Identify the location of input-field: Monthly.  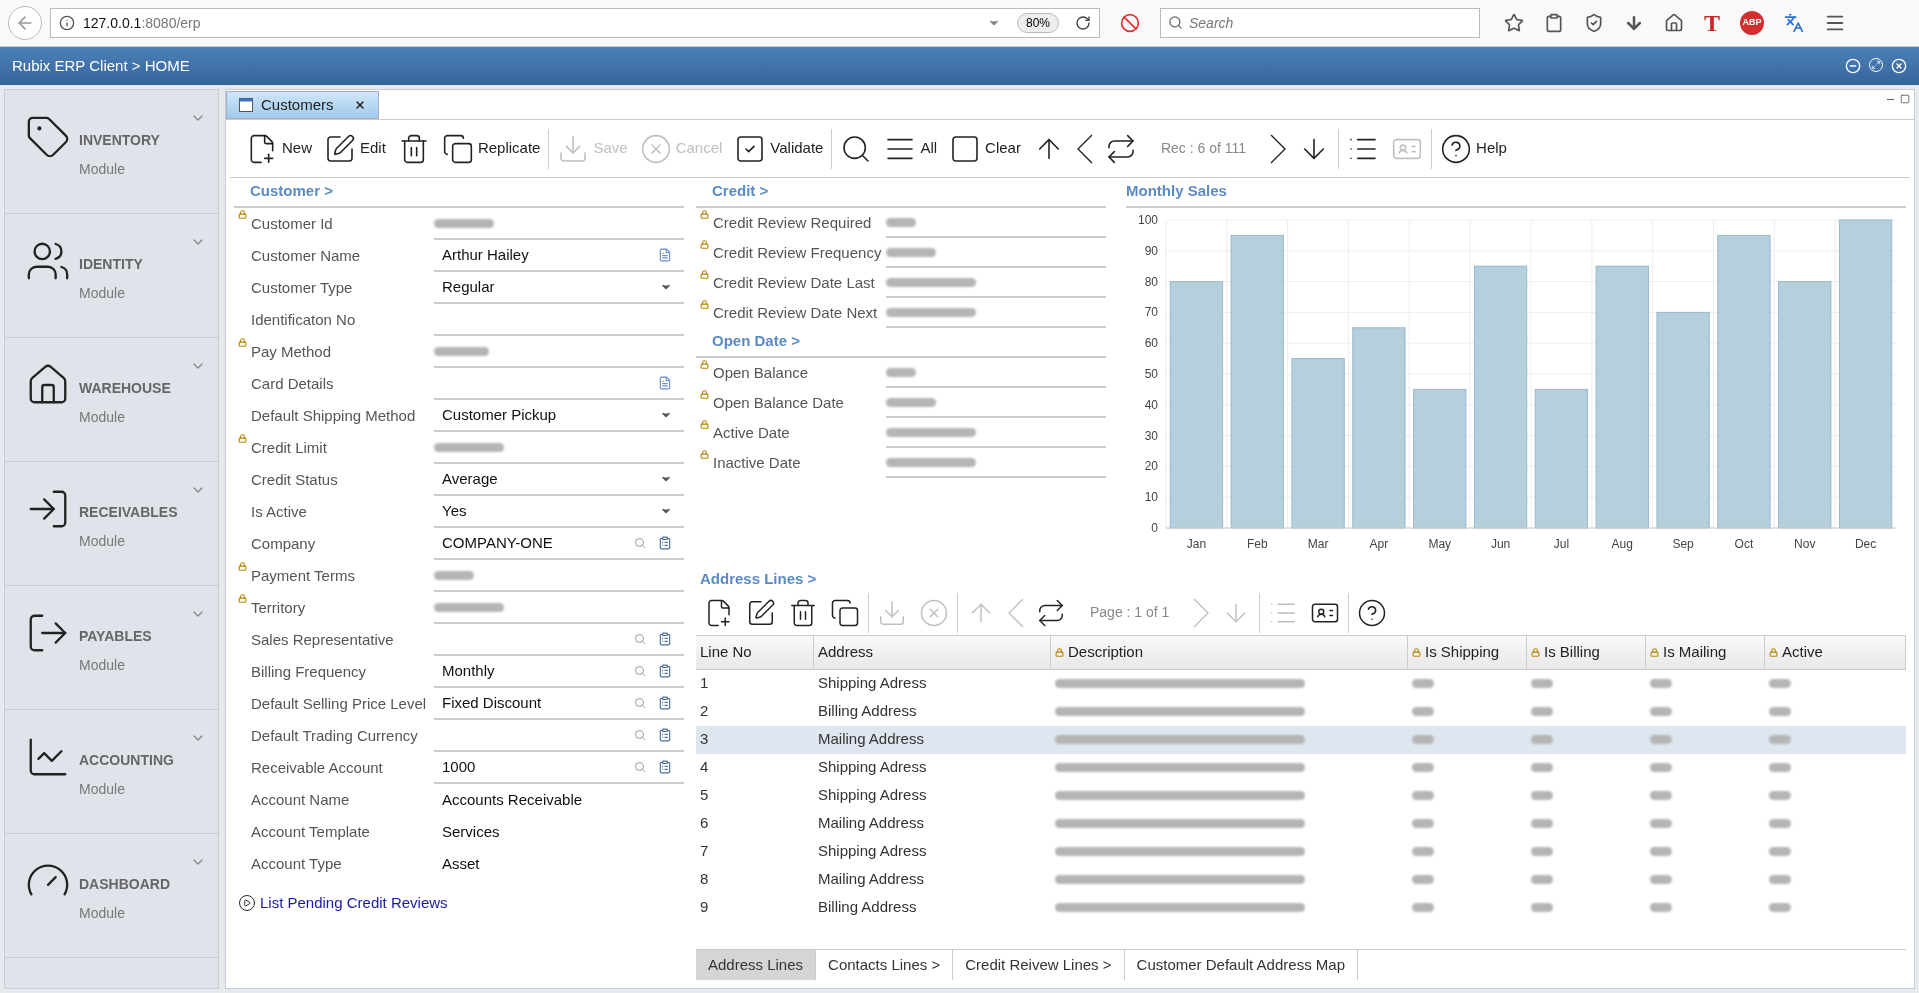
(559, 672).